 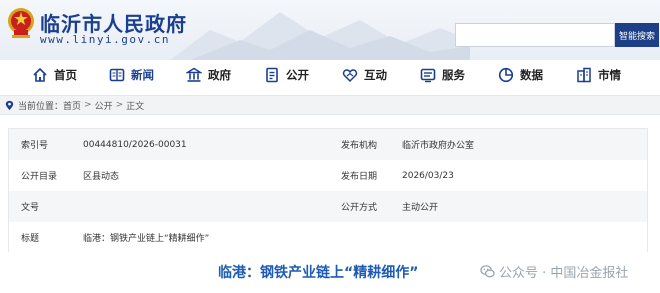 I want to click on location-pin-icon, so click(x=9, y=105).